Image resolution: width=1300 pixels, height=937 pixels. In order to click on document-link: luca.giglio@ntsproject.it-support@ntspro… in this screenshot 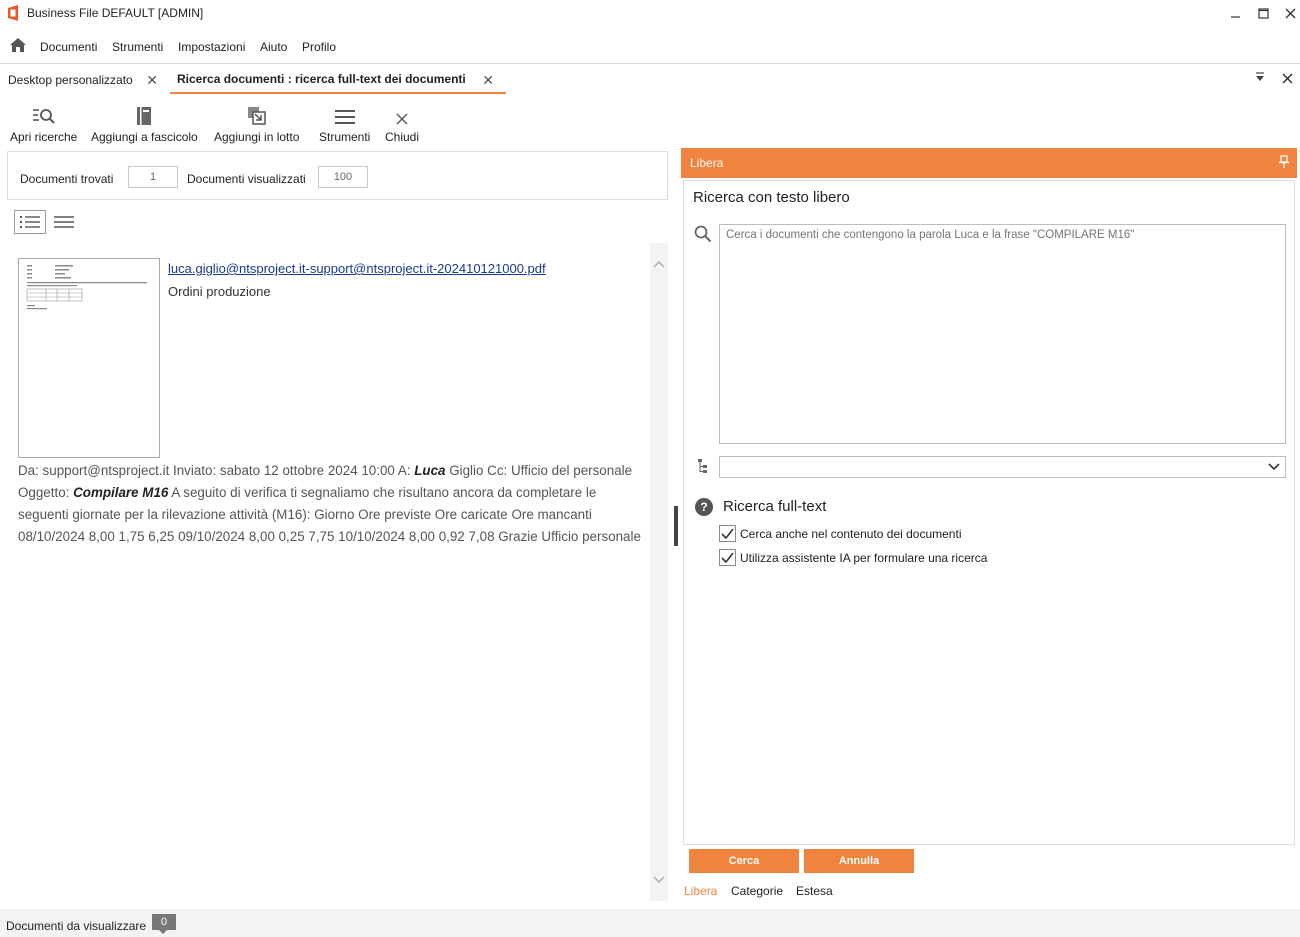, I will do `click(357, 268)`.